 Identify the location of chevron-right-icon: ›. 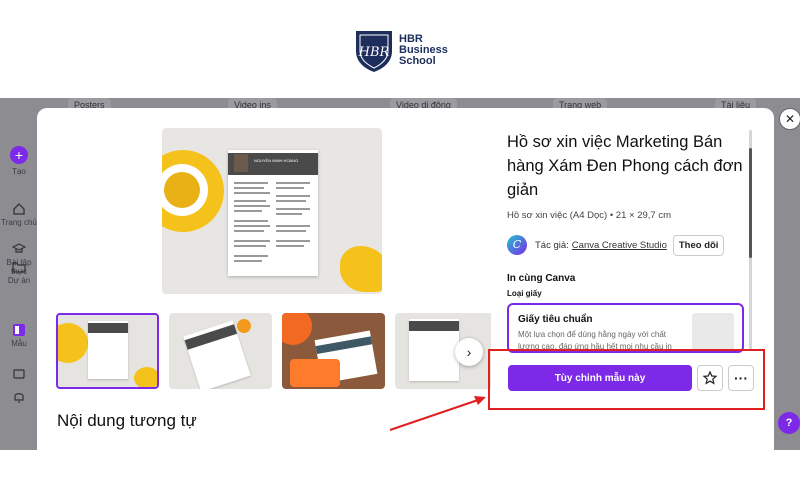
(469, 352).